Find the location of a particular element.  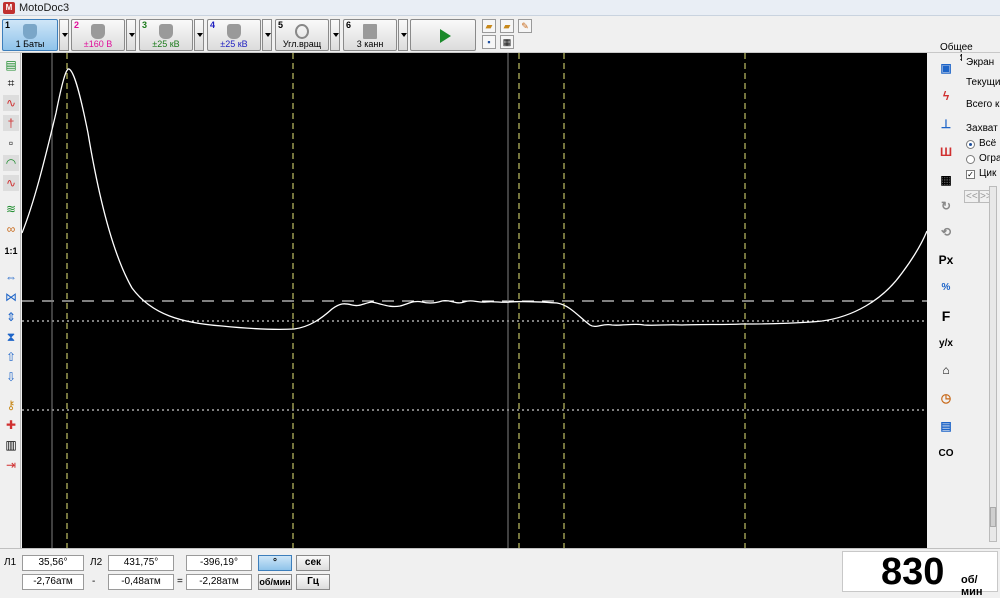

open-file-icon: ▰ is located at coordinates (507, 26).